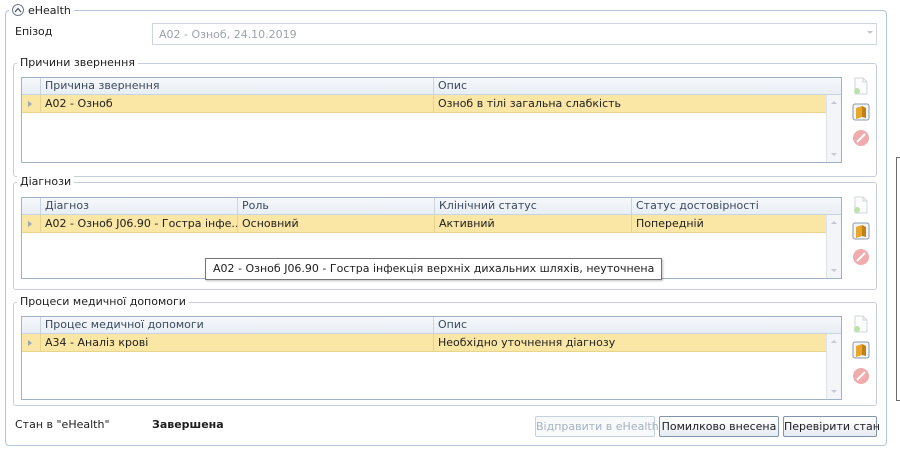  What do you see at coordinates (597, 426) in the screenshot?
I see `send-to-ehealth-button: Відправити в eHealth` at bounding box center [597, 426].